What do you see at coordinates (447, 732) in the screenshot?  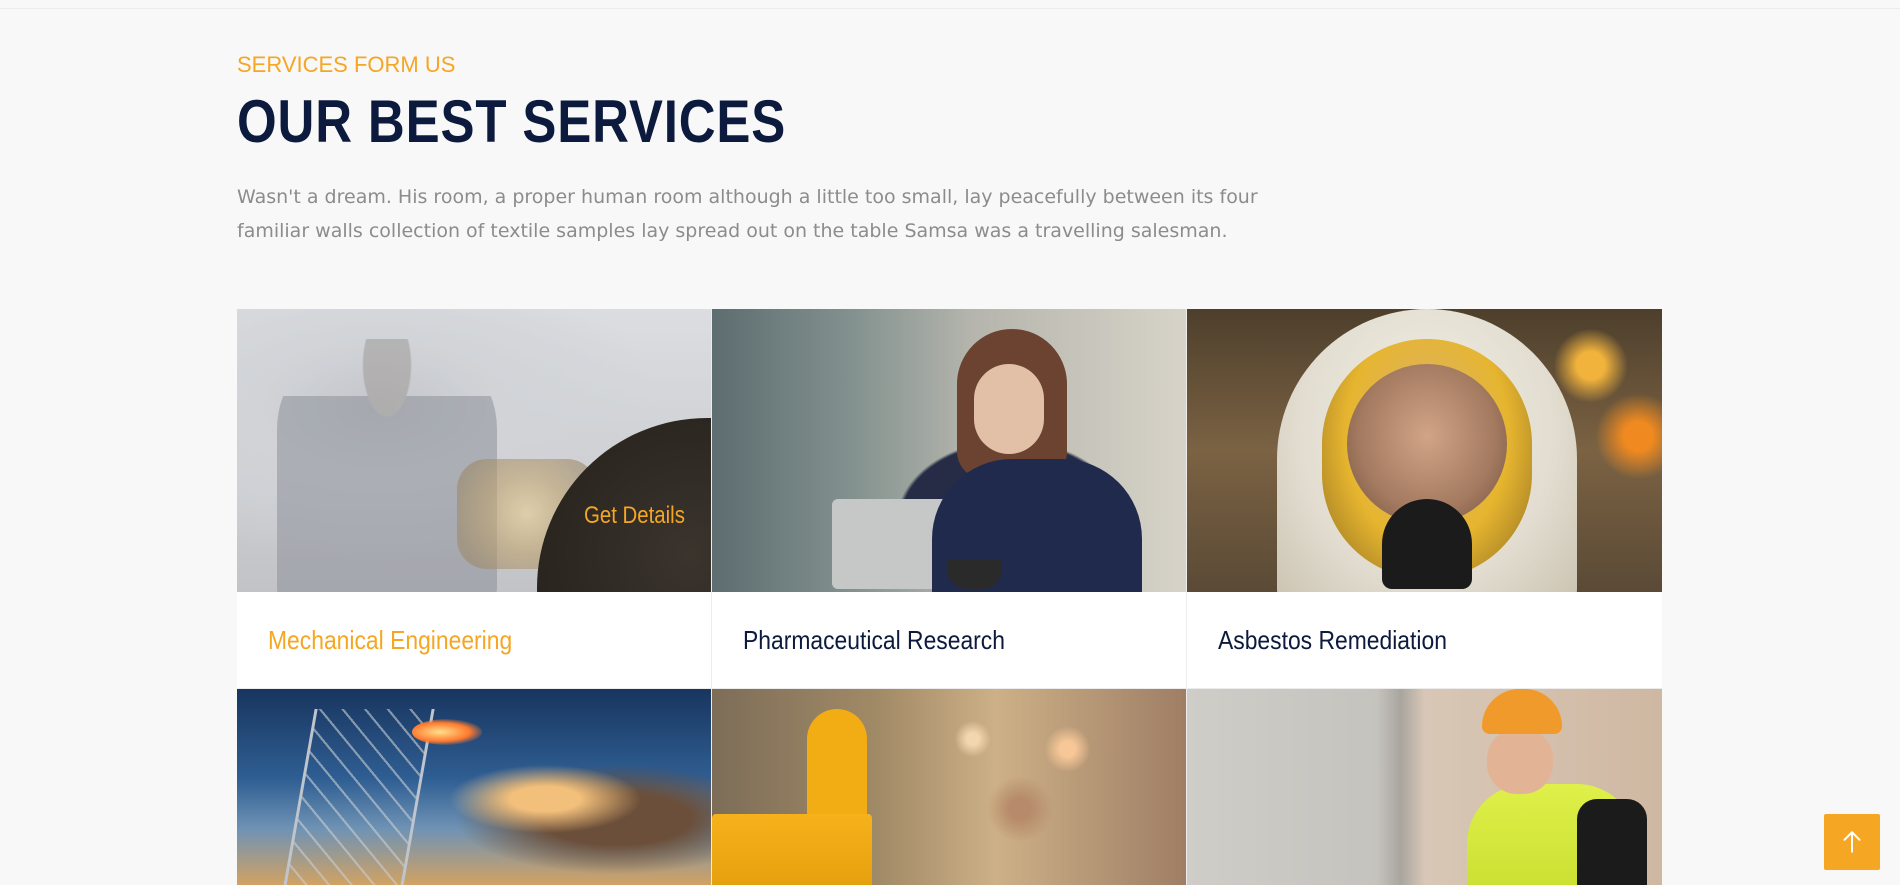 I see `gas-flare` at bounding box center [447, 732].